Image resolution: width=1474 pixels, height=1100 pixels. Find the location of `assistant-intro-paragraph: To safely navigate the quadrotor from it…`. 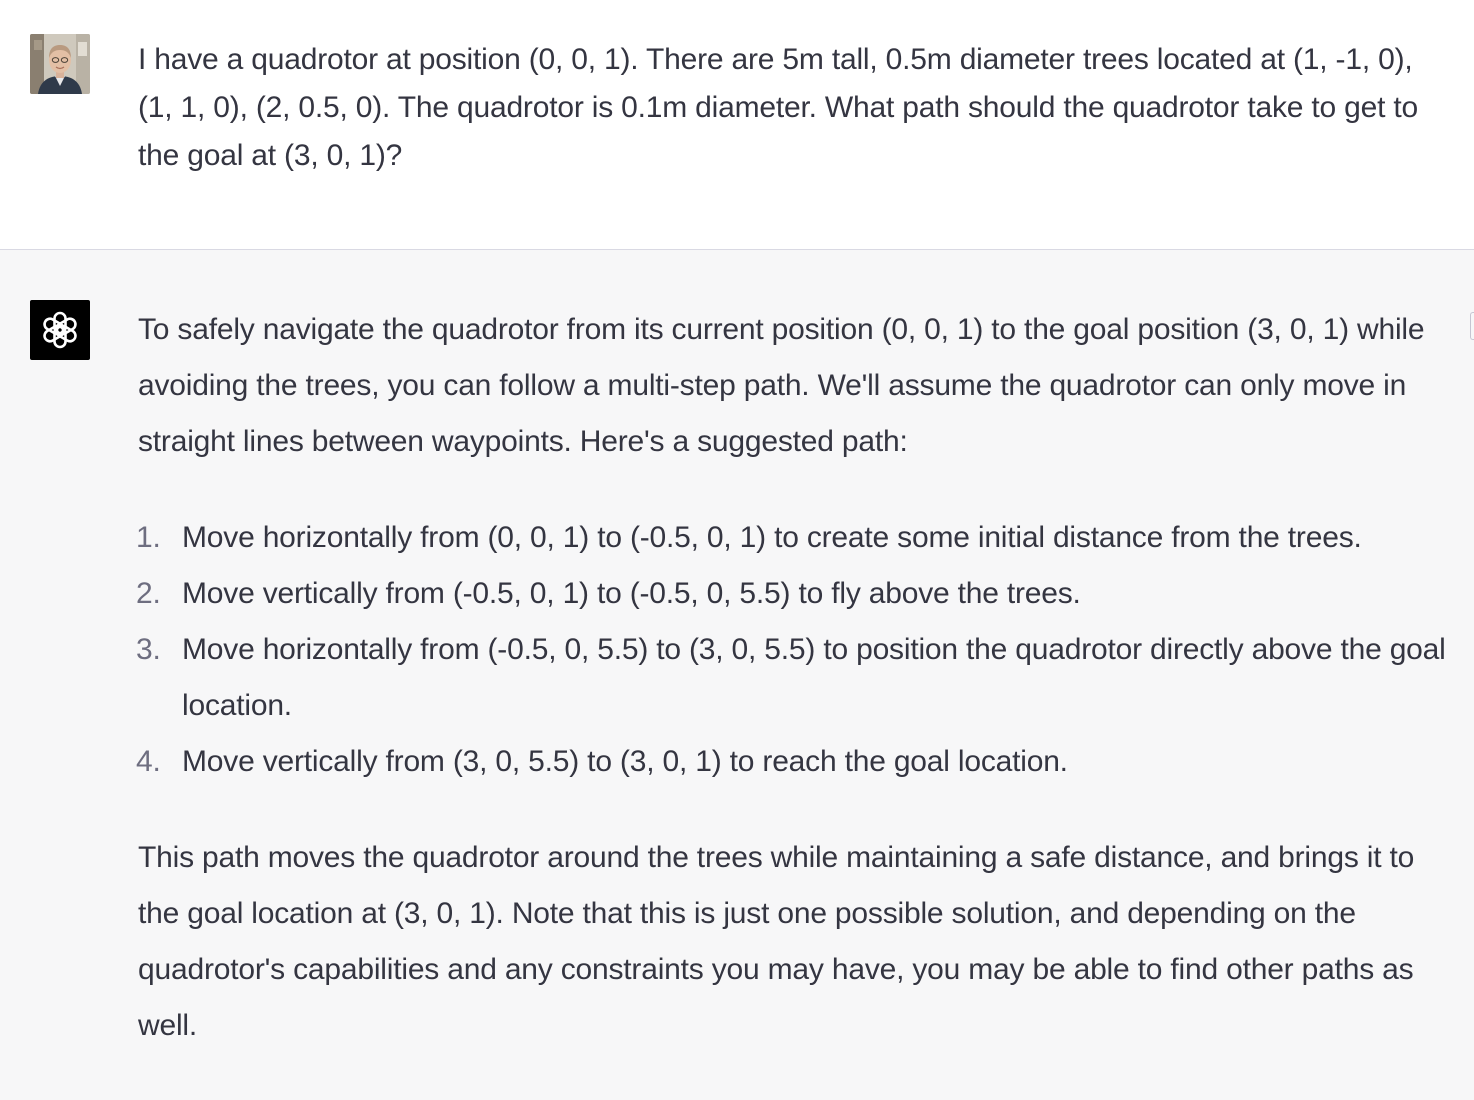

assistant-intro-paragraph: To safely navigate the quadrotor from it… is located at coordinates (781, 385).